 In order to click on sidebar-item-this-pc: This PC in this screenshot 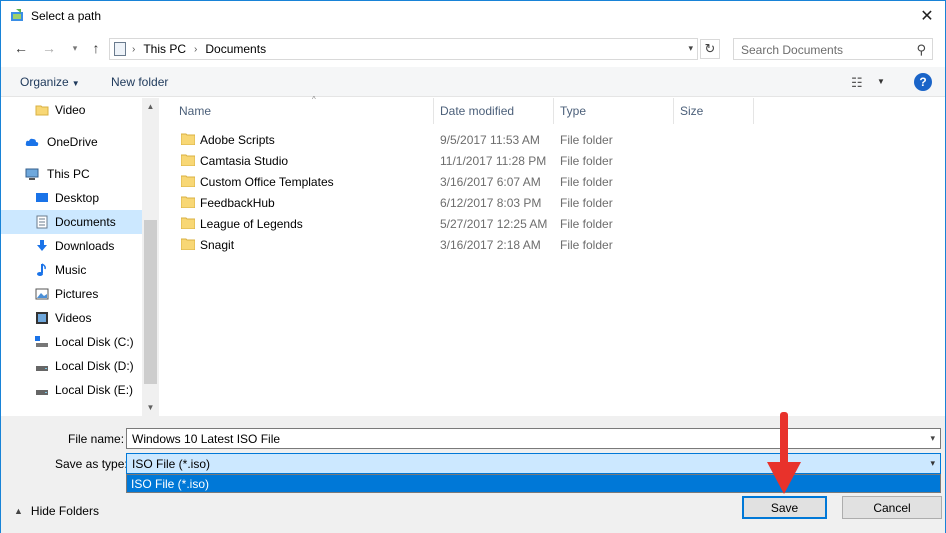, I will do `click(71, 174)`.